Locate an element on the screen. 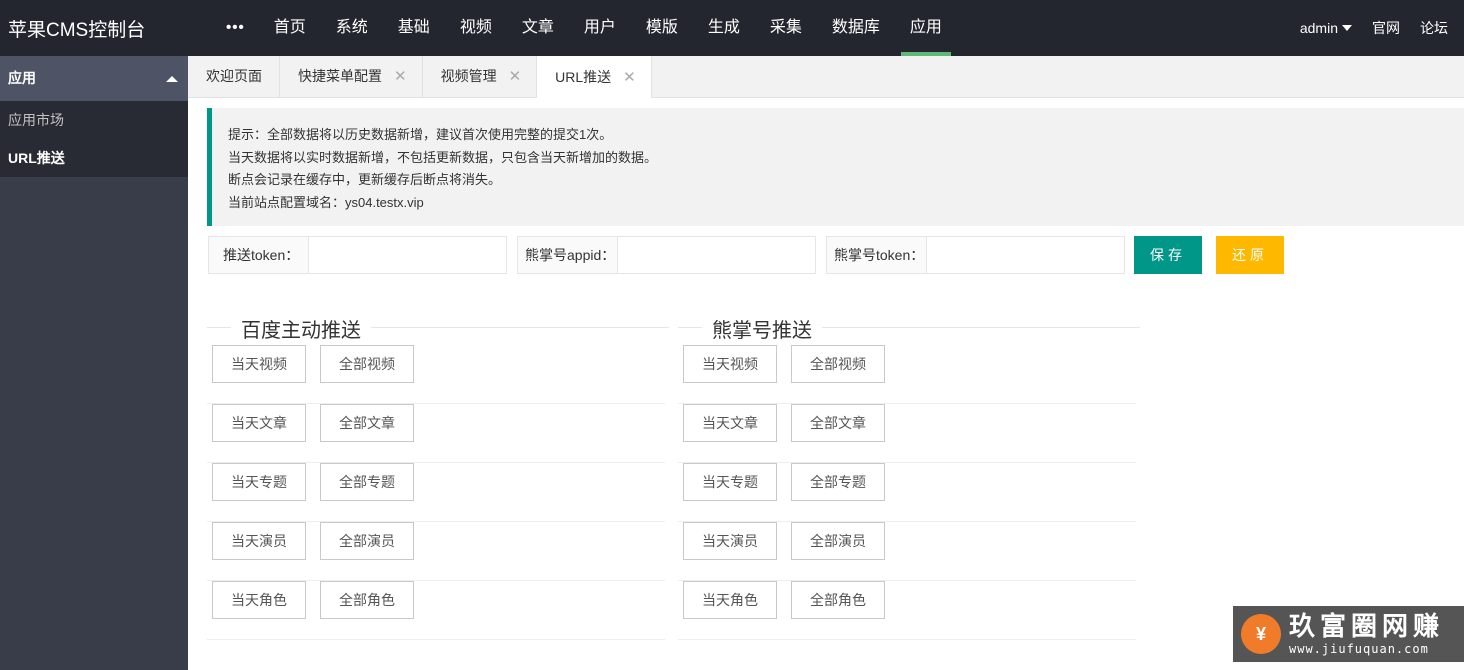  tab-label: 视频管理 is located at coordinates (468, 76).